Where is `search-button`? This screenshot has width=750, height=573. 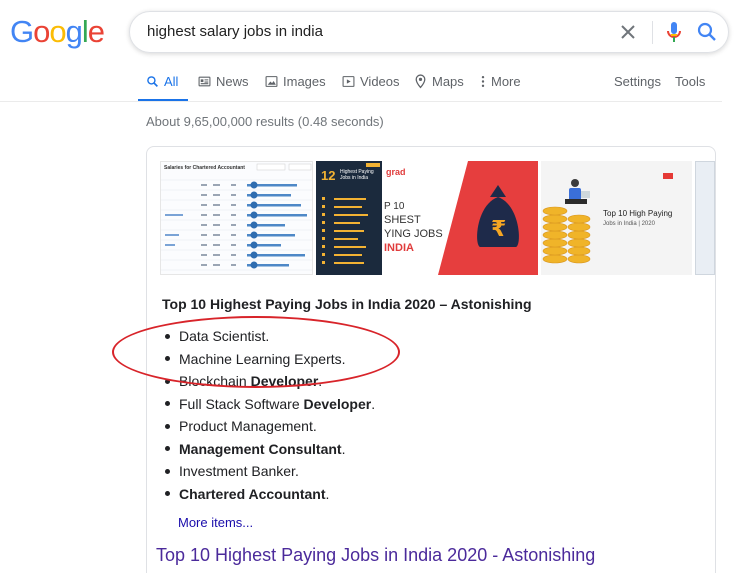
search-button is located at coordinates (707, 32).